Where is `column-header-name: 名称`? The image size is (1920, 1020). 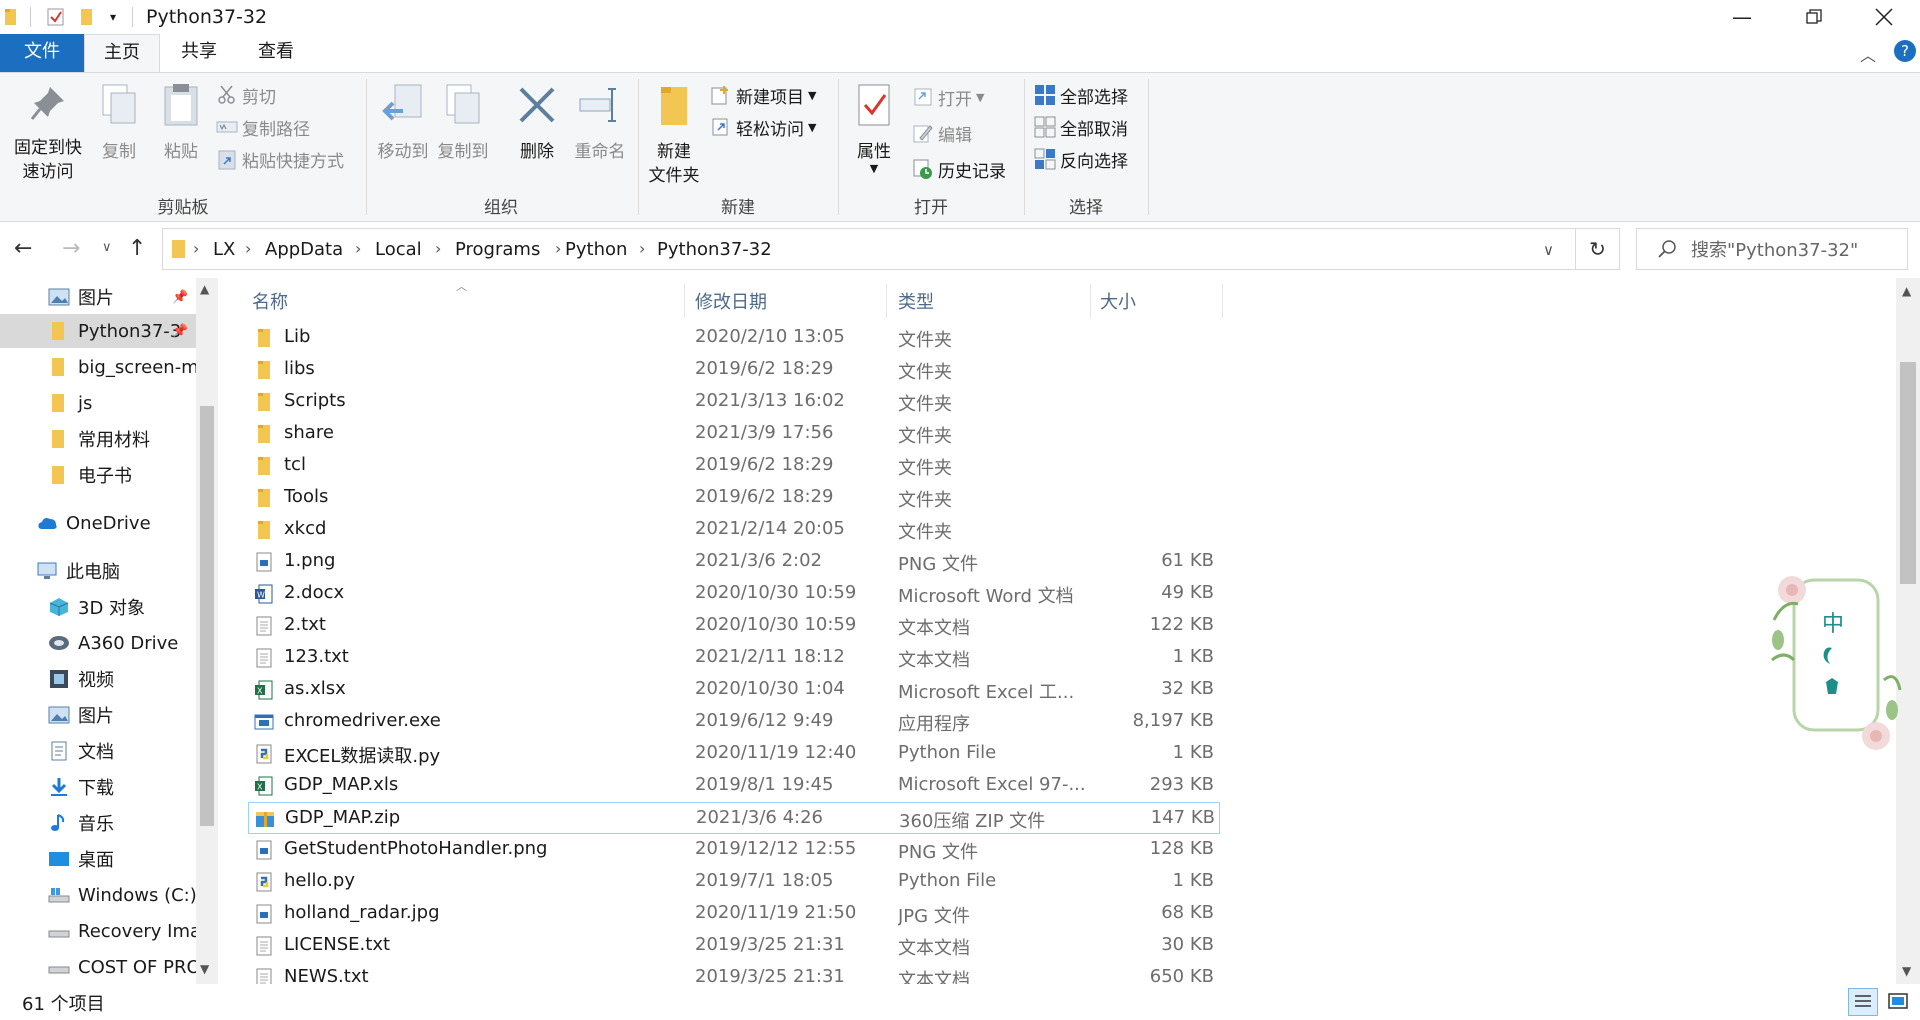
column-header-name: 名称 is located at coordinates (270, 301).